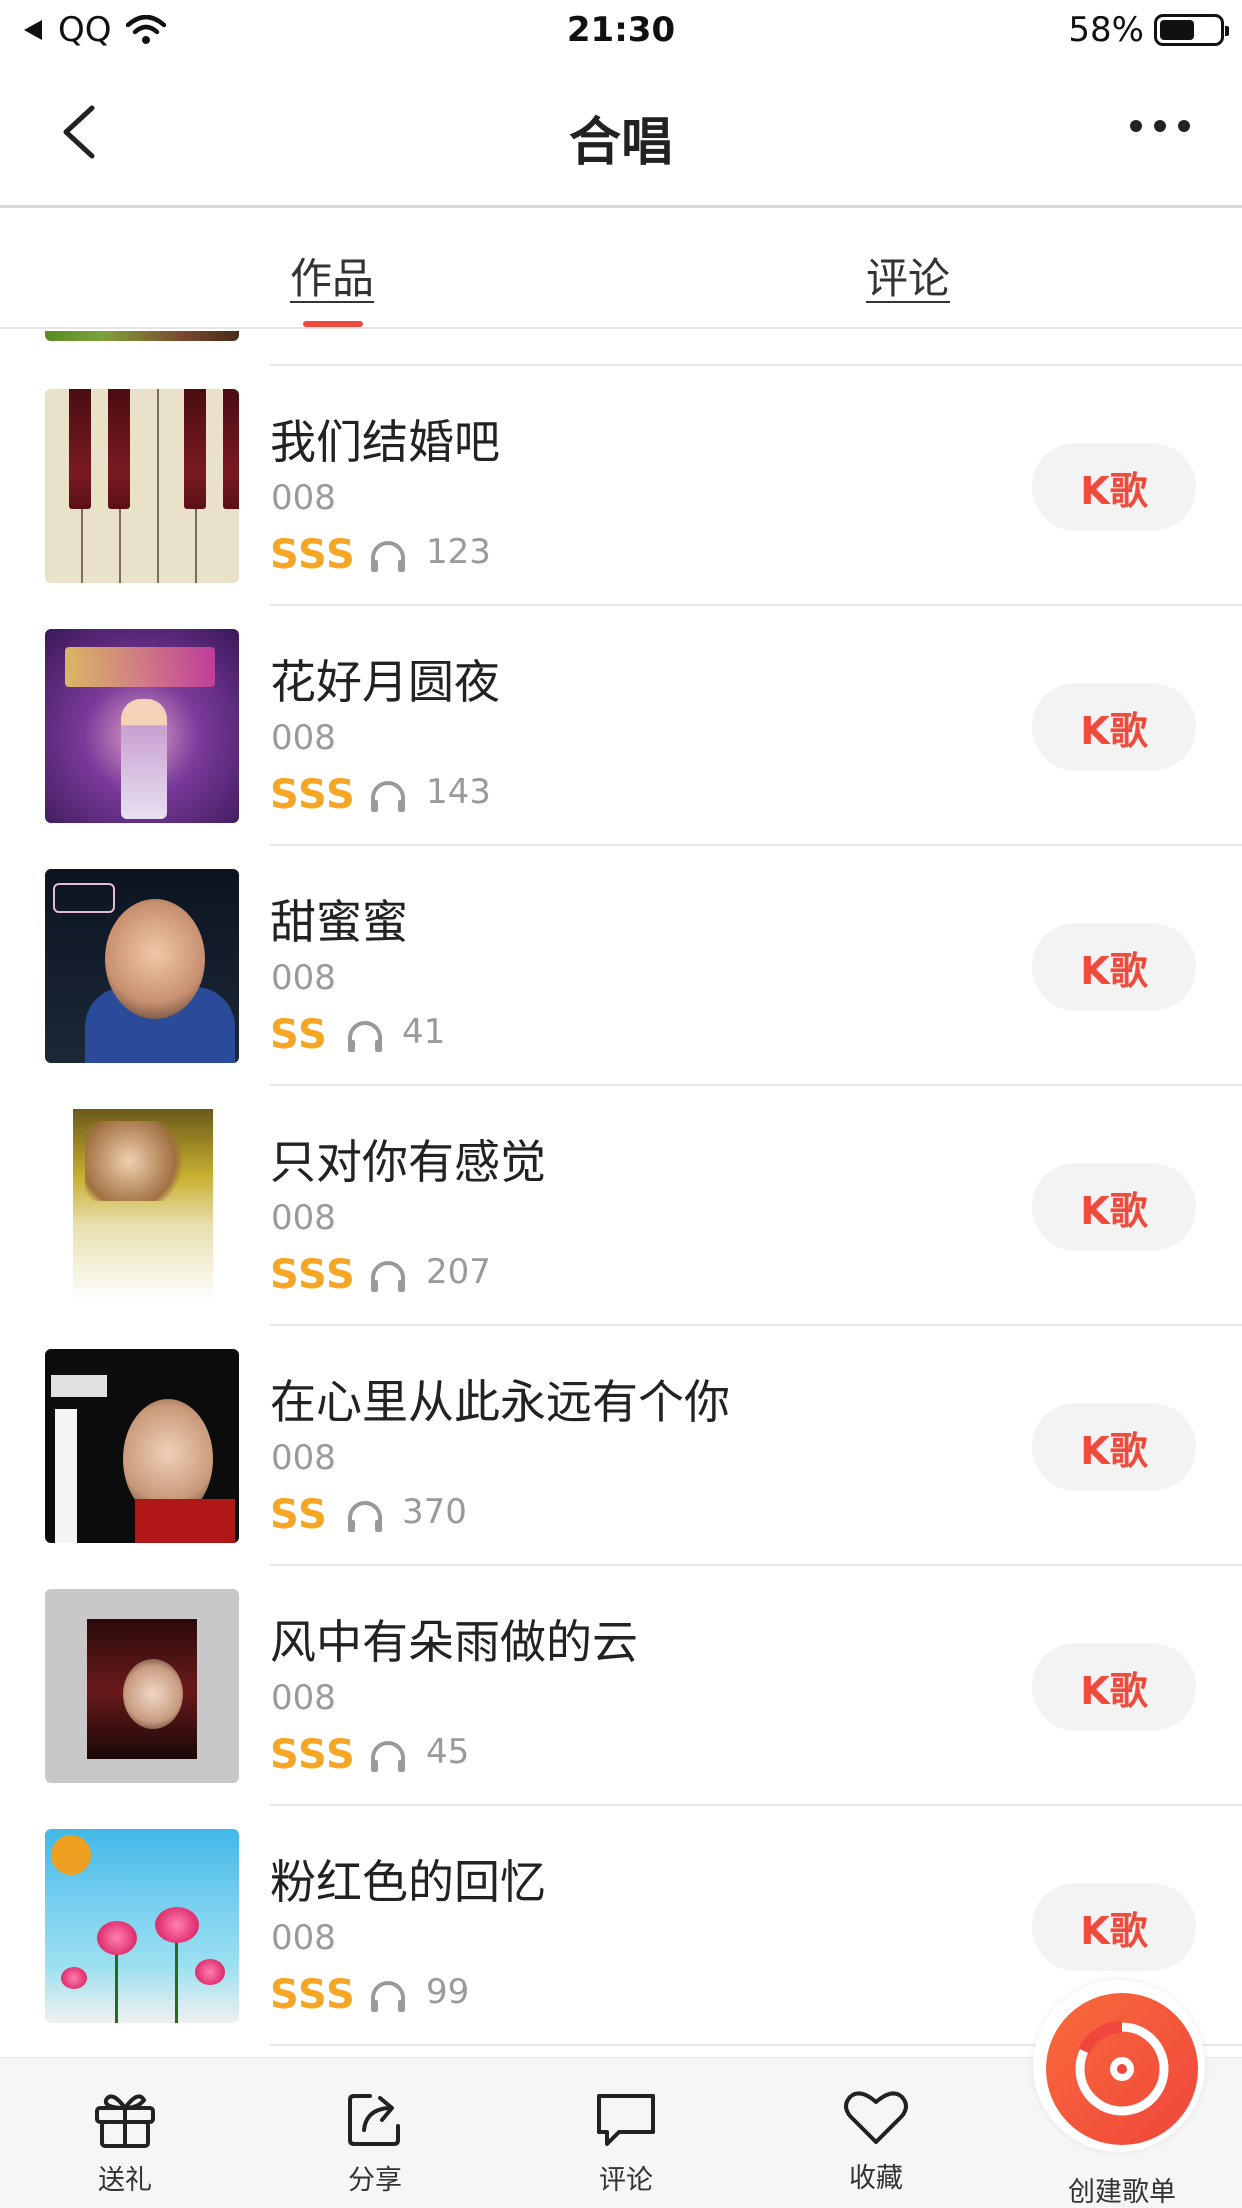 The height and width of the screenshot is (2208, 1242). Describe the element at coordinates (448, 1992) in the screenshot. I see `play-count: 99` at that location.